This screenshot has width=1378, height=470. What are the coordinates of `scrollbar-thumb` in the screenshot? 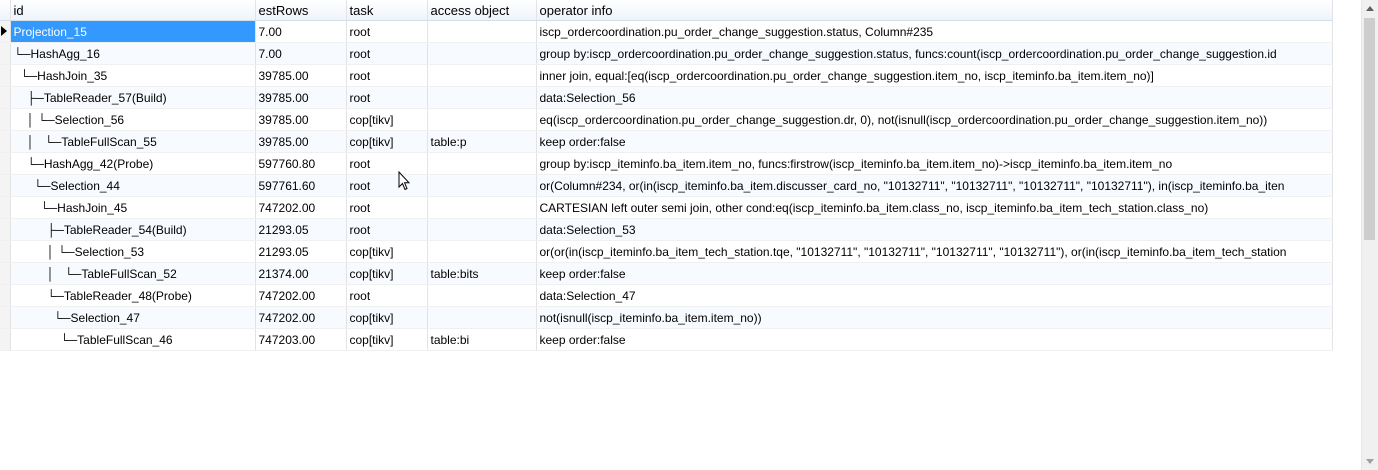 It's located at (1369, 129).